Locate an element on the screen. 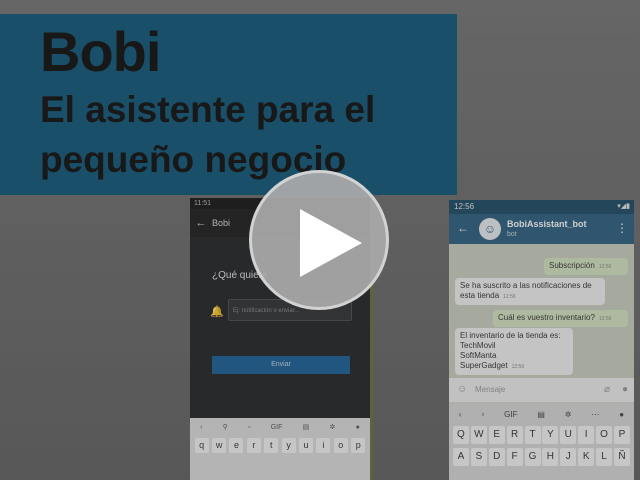  chat-header: ← ☺ BobiAssistant_bot bot ⋮ is located at coordinates (541, 229).